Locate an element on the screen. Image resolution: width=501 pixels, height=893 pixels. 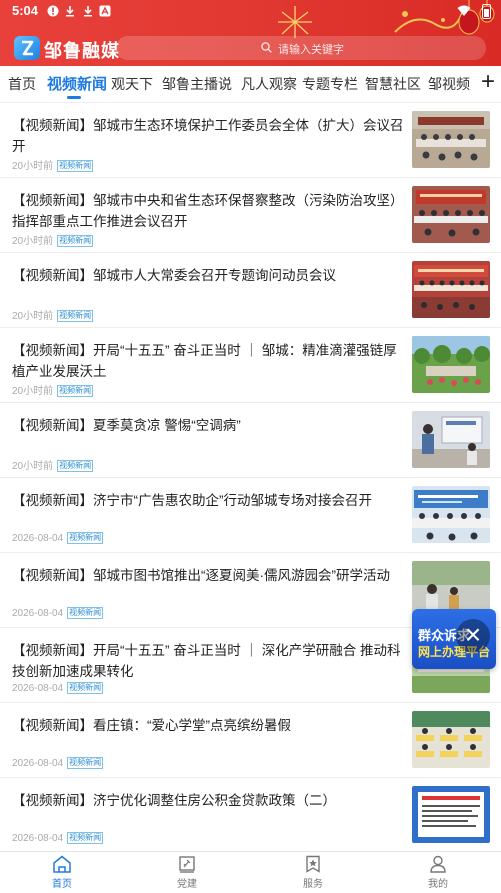
nav-home: 首页 is located at coordinates (62, 872).